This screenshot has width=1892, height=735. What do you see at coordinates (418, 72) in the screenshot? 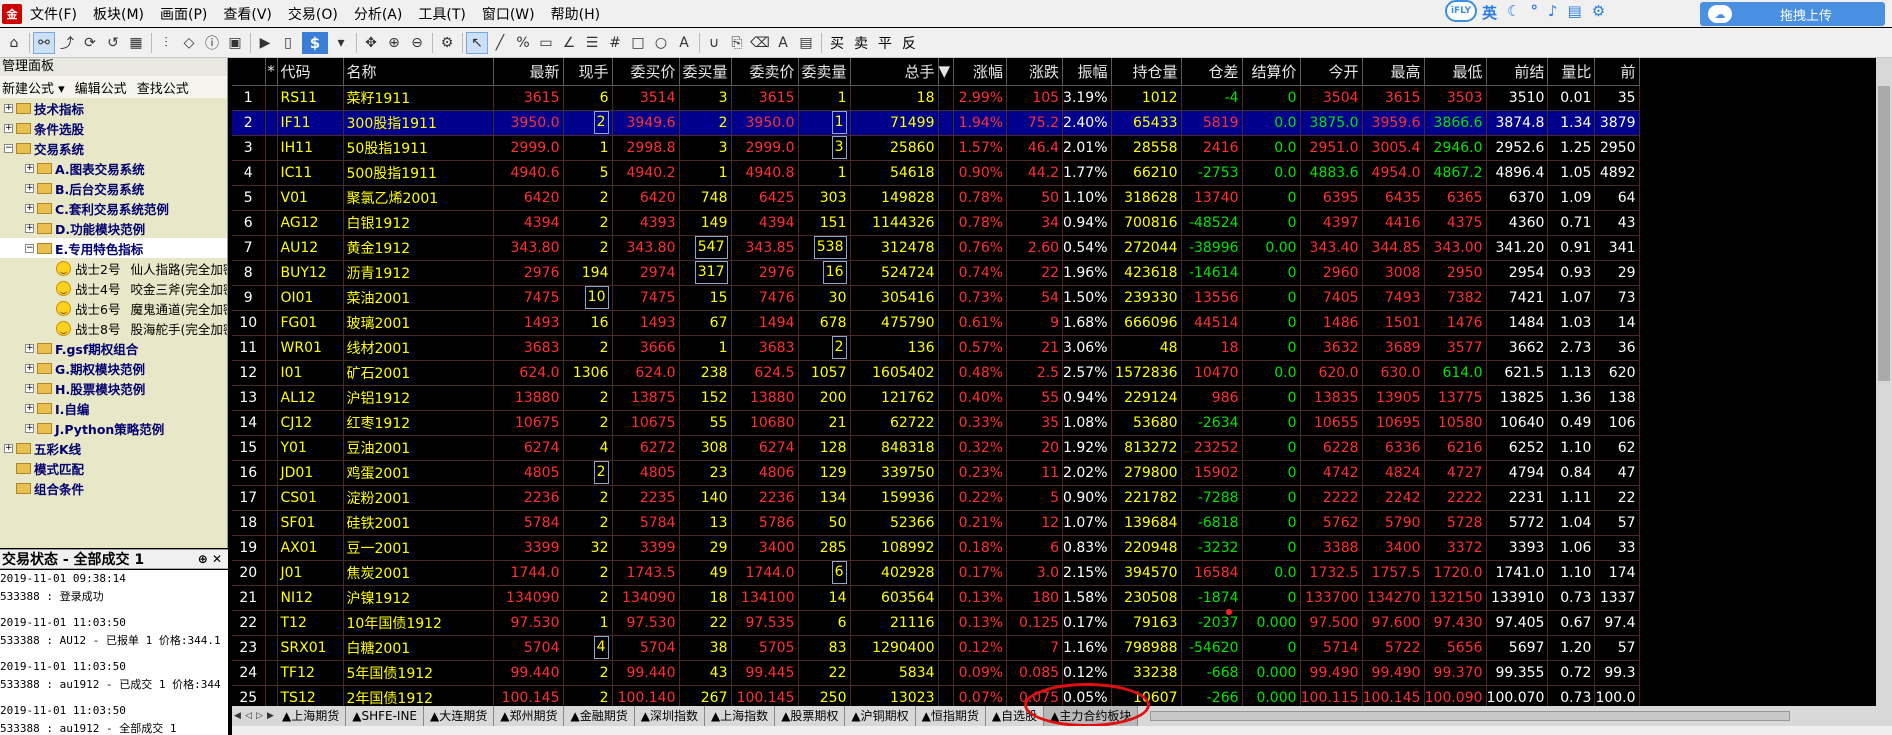
I see `column-header: 名称` at bounding box center [418, 72].